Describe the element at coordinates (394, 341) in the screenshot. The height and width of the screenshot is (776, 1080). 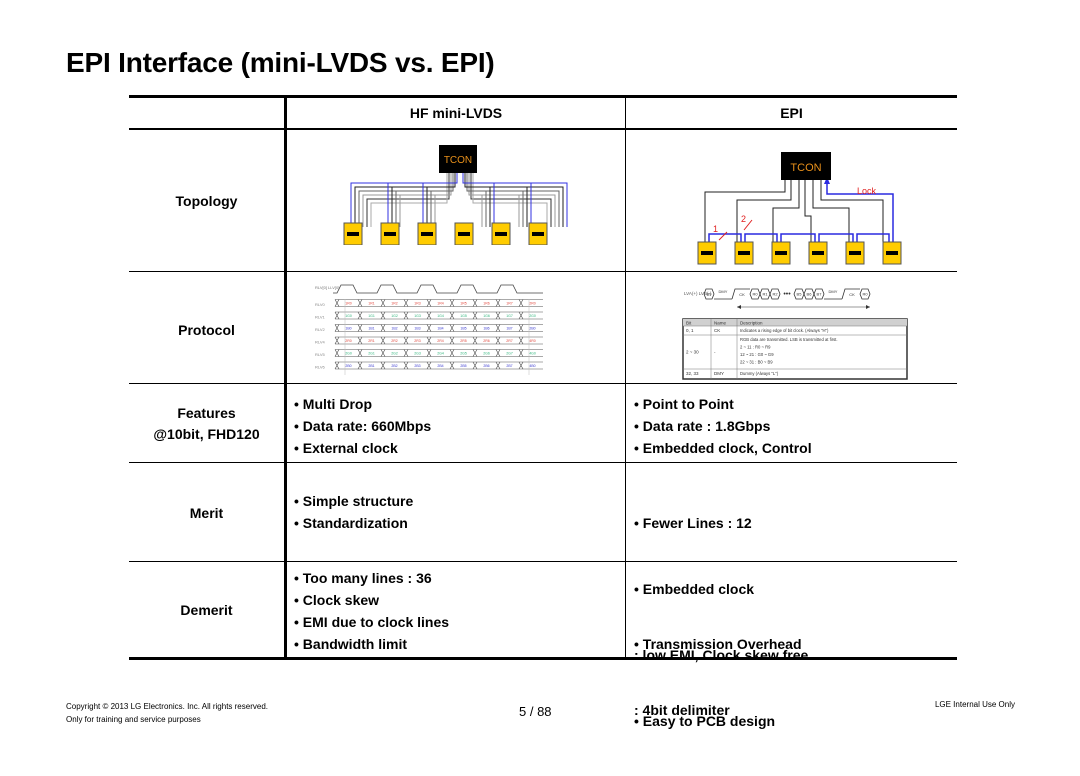
I see `bit-value: 2R2` at that location.